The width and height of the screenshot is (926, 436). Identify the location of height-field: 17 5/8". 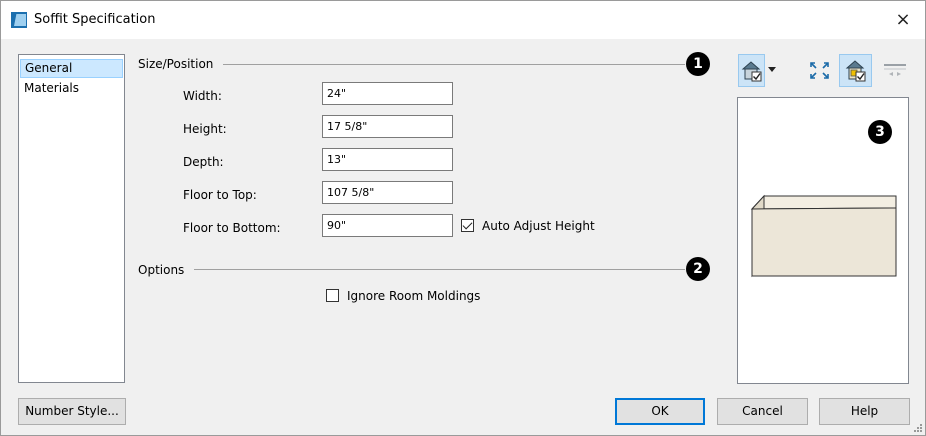
(387, 126).